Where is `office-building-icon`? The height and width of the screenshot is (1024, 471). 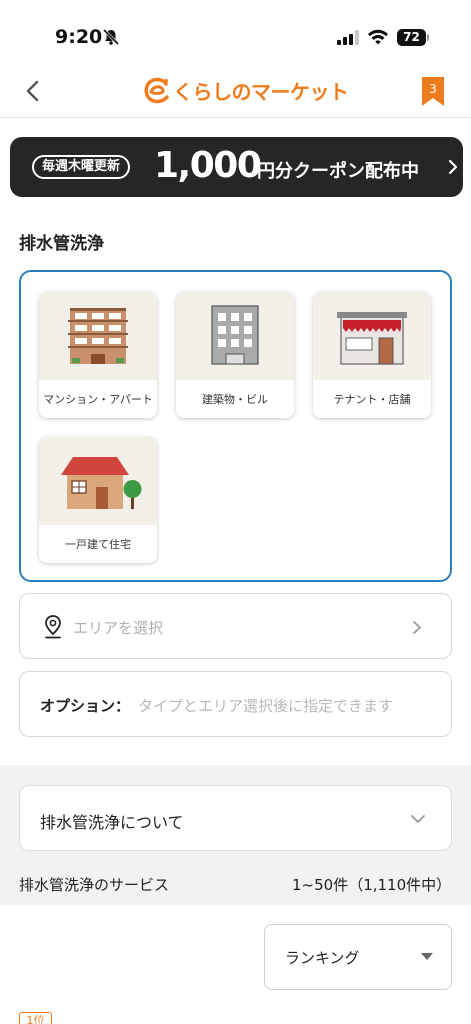
office-building-icon is located at coordinates (235, 335).